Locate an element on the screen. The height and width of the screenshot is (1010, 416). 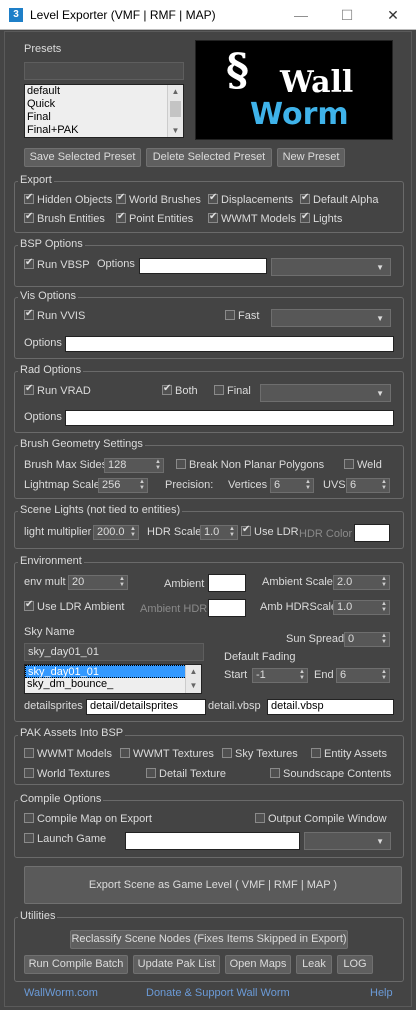
leak-button: Leak is located at coordinates (314, 964).